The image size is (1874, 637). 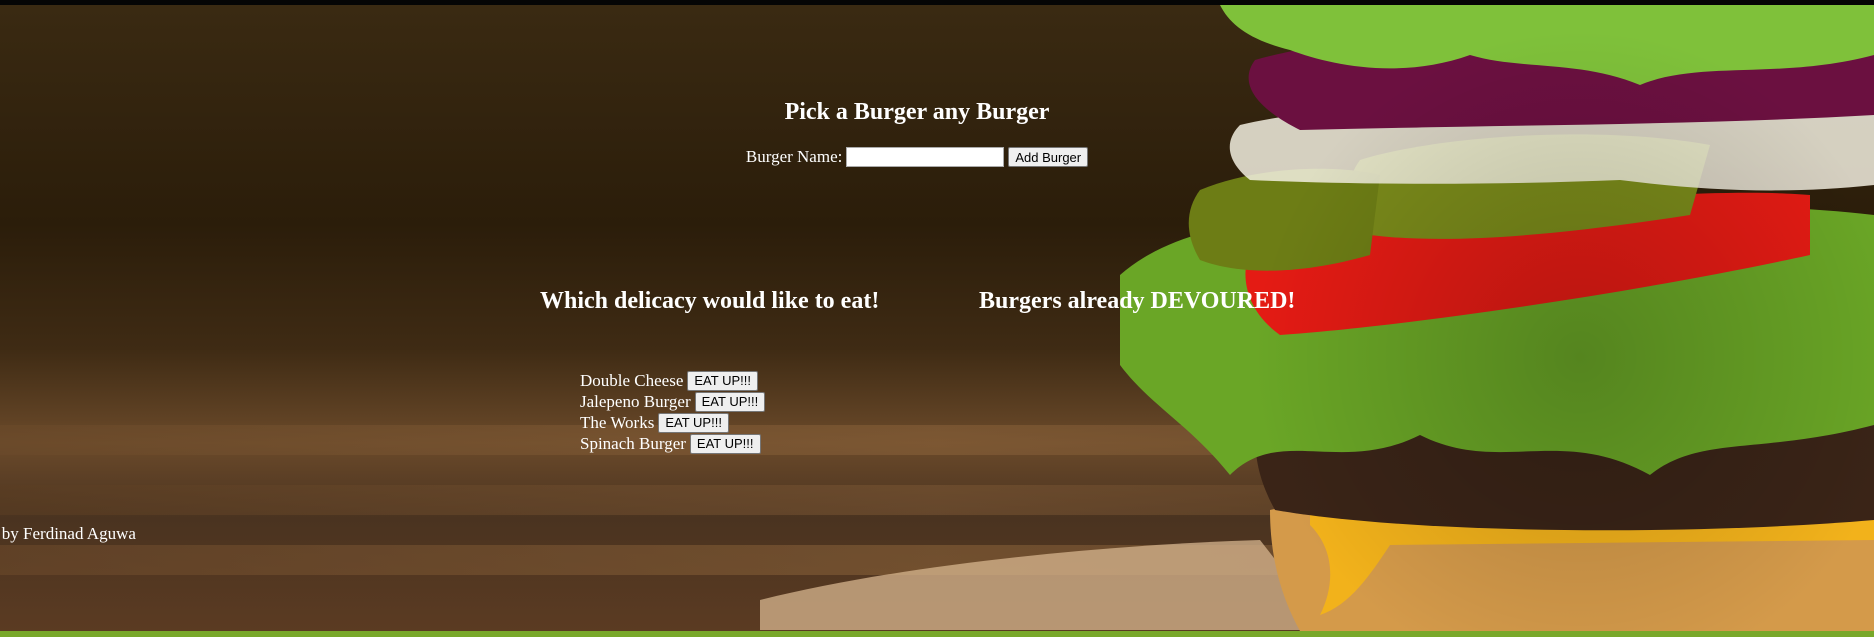 I want to click on list-item: The Works EAT UP!!!, so click(x=672, y=422).